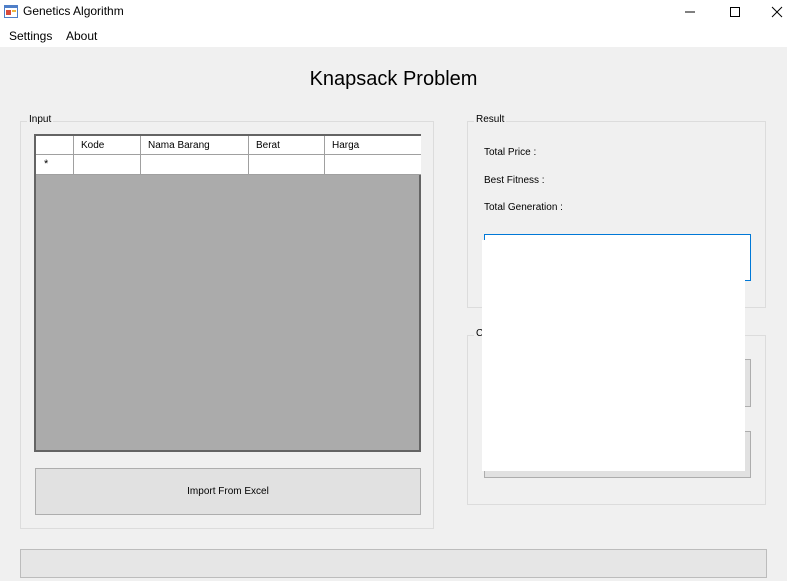  Describe the element at coordinates (393, 12) in the screenshot. I see `title-bar: Genetics Algorithm` at that location.